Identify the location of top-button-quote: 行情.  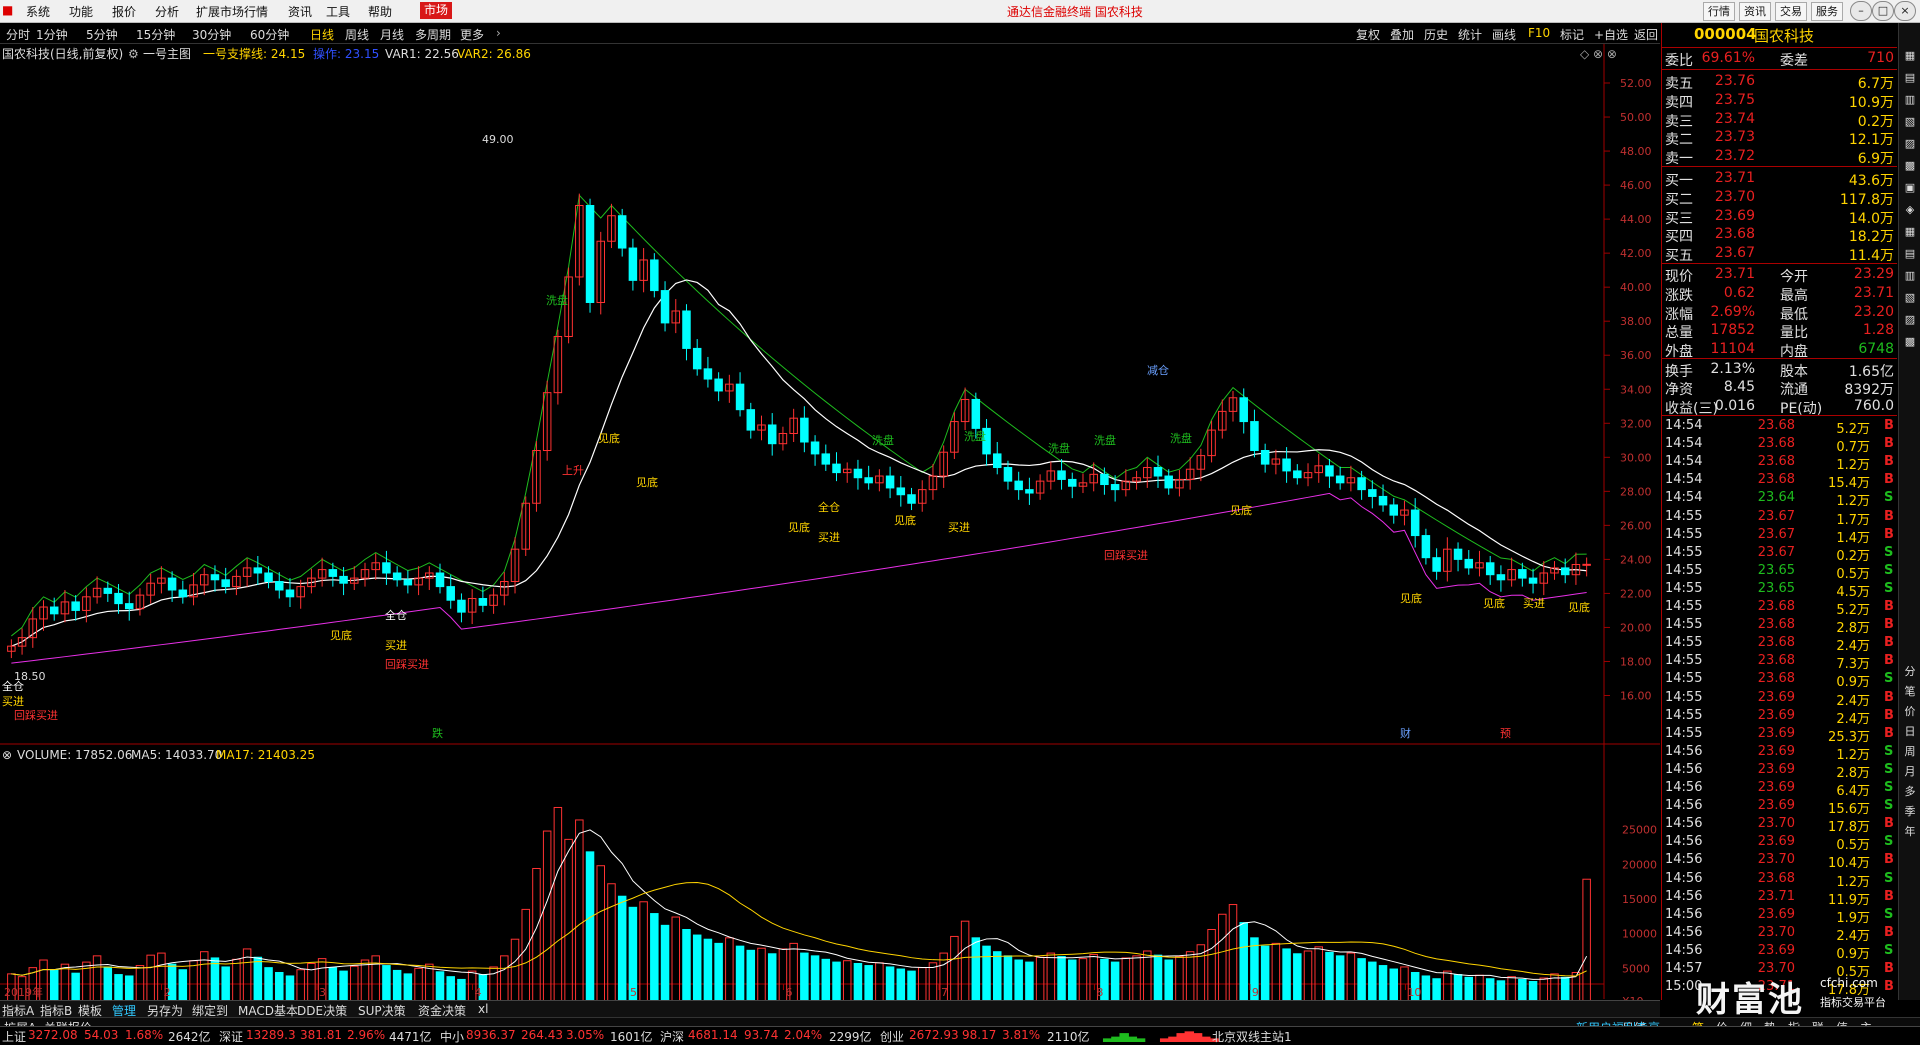
(1719, 11).